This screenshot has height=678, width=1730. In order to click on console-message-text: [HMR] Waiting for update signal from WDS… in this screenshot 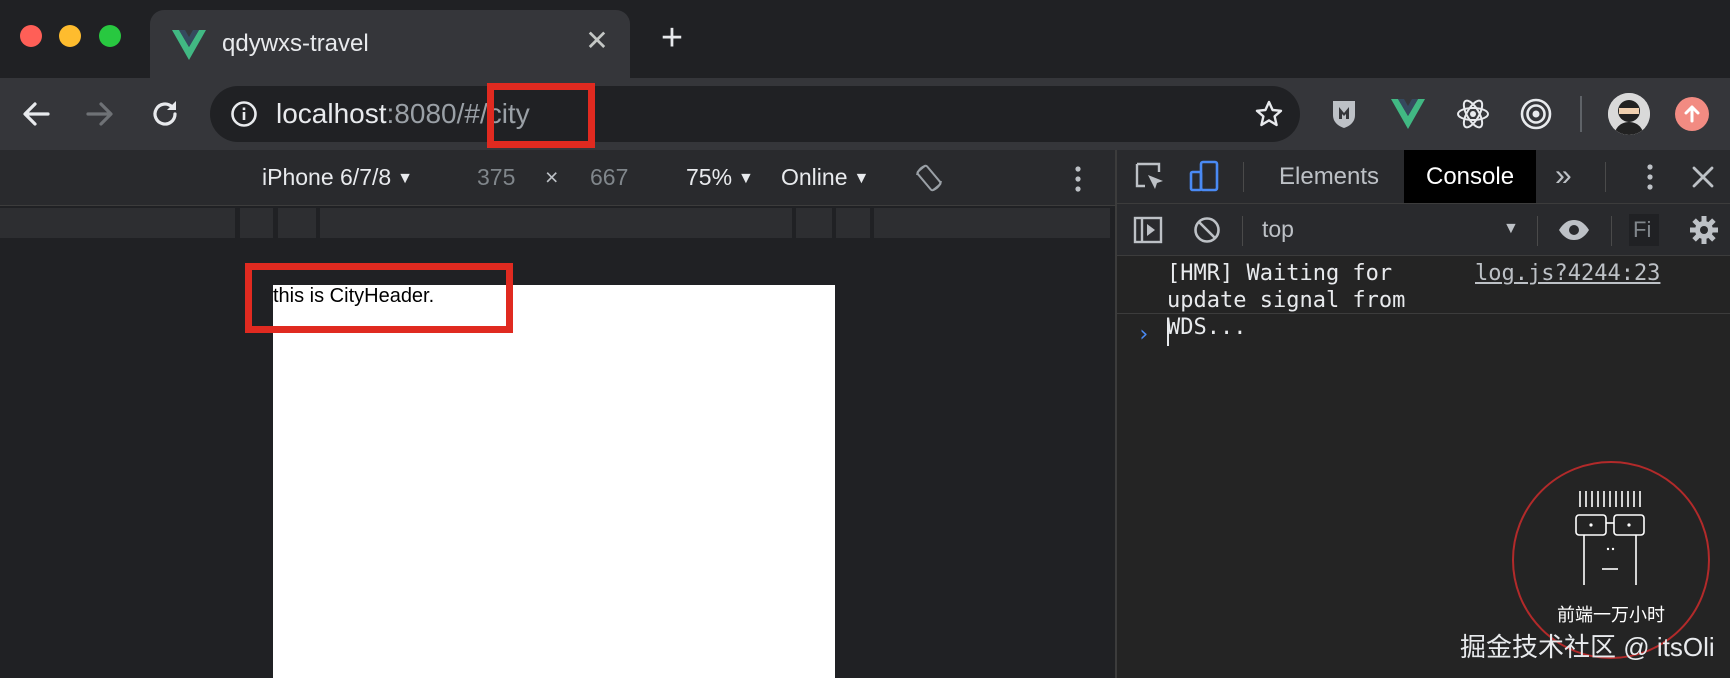, I will do `click(1286, 300)`.